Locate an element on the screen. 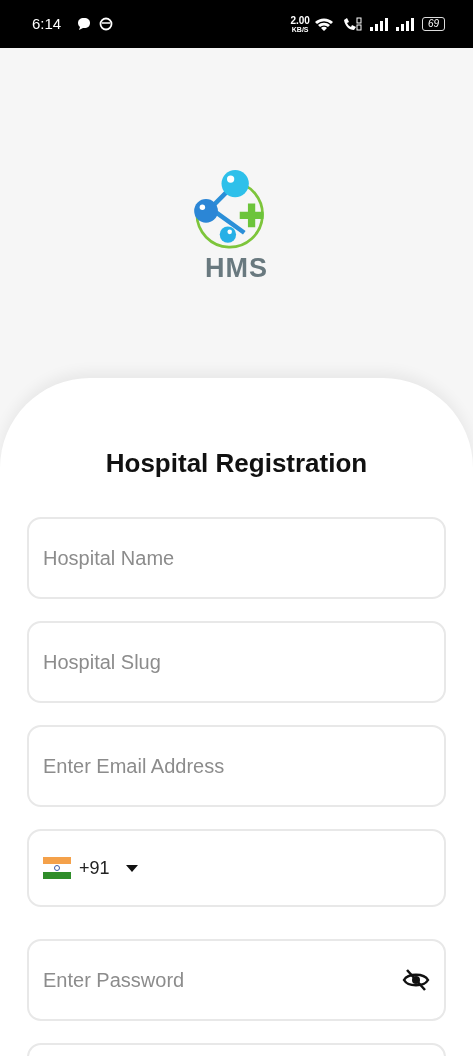 This screenshot has height=1056, width=473. text-field: Hospital Name is located at coordinates (236, 558).